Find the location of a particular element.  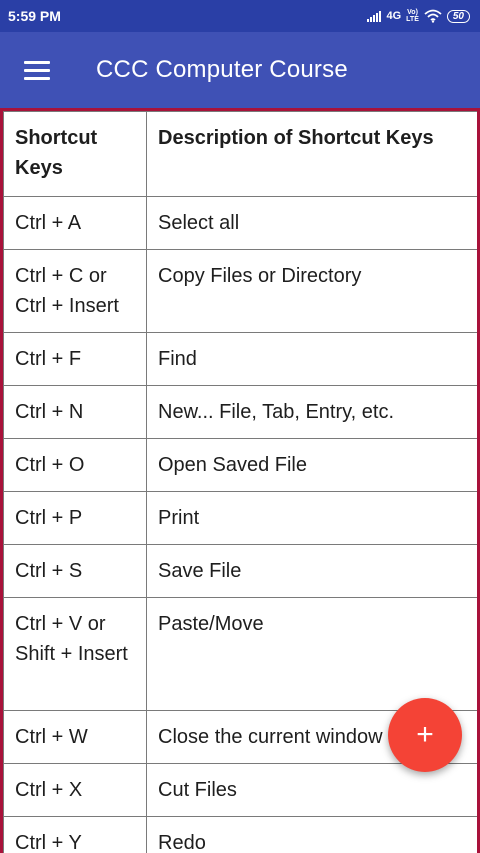

shortcut-description-cell: Save File is located at coordinates (311, 571).